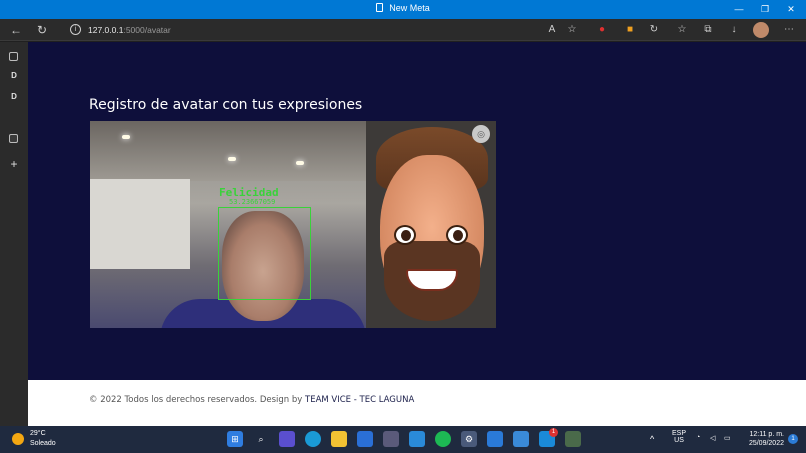  Describe the element at coordinates (16, 30) in the screenshot. I see `back-button: ←` at that location.